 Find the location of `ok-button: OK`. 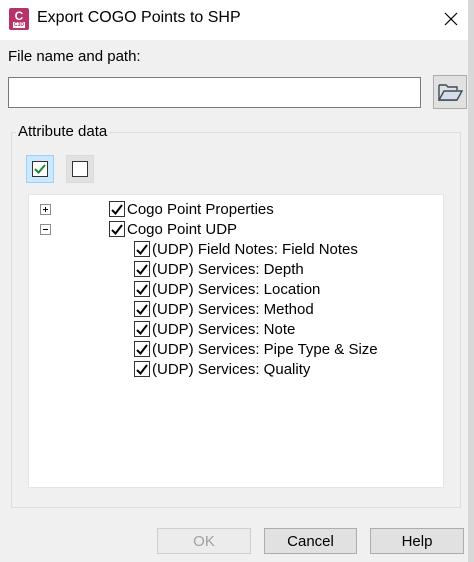

ok-button: OK is located at coordinates (204, 541).